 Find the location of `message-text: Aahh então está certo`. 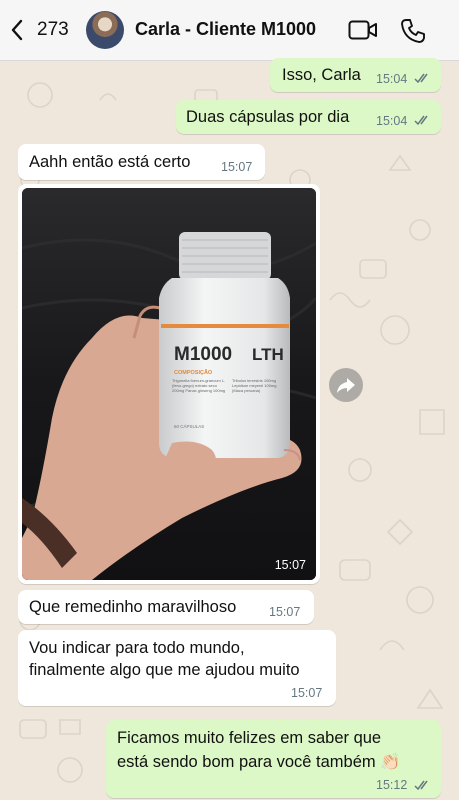

message-text: Aahh então está certo is located at coordinates (110, 162).